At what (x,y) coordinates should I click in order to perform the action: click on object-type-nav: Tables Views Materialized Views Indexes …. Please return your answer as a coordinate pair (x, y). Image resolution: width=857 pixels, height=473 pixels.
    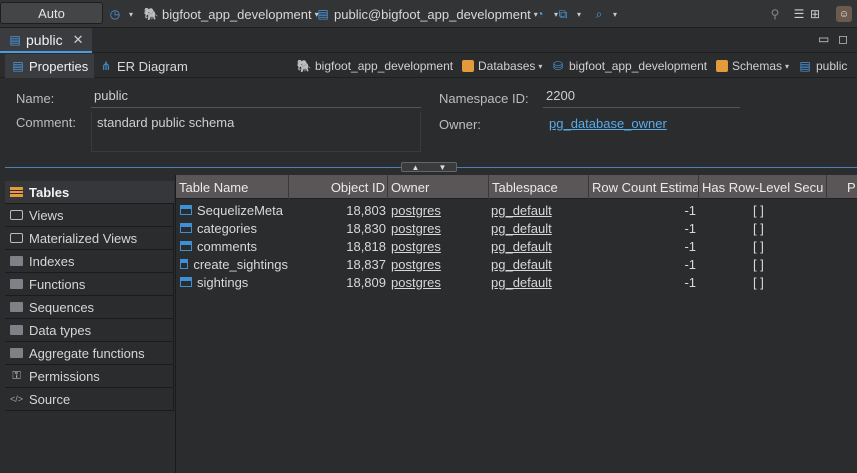
    Looking at the image, I should click on (89, 327).